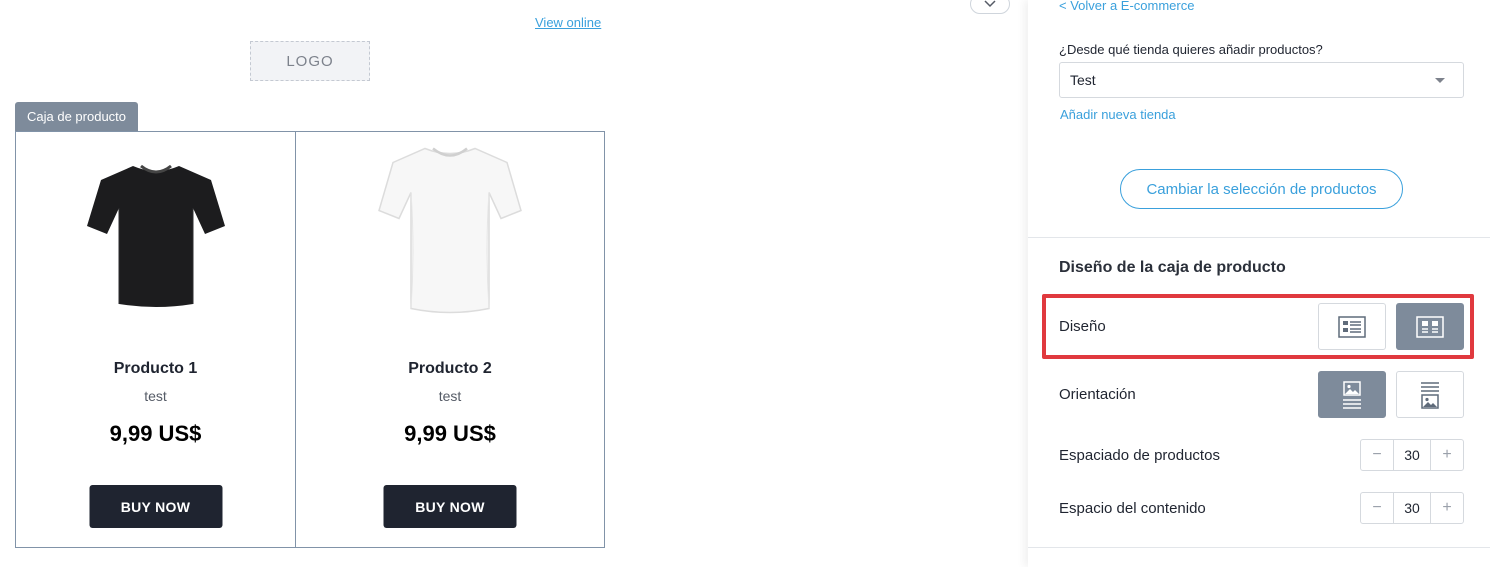 The height and width of the screenshot is (567, 1490). I want to click on image-top-button, so click(1352, 394).